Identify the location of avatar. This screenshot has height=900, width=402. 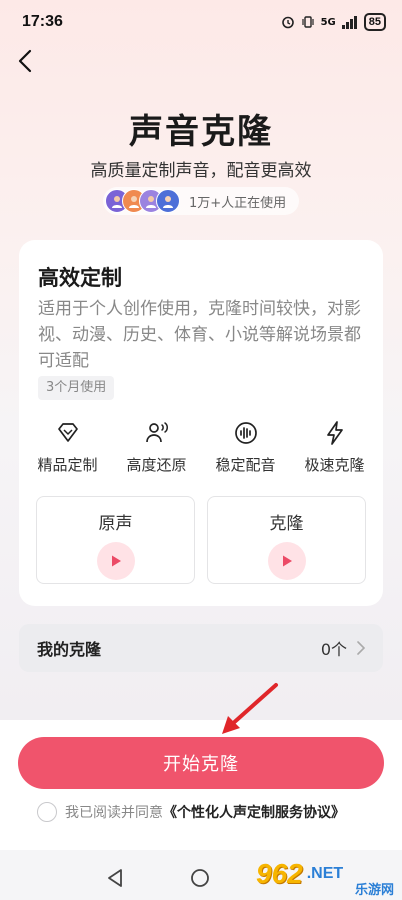
(168, 201).